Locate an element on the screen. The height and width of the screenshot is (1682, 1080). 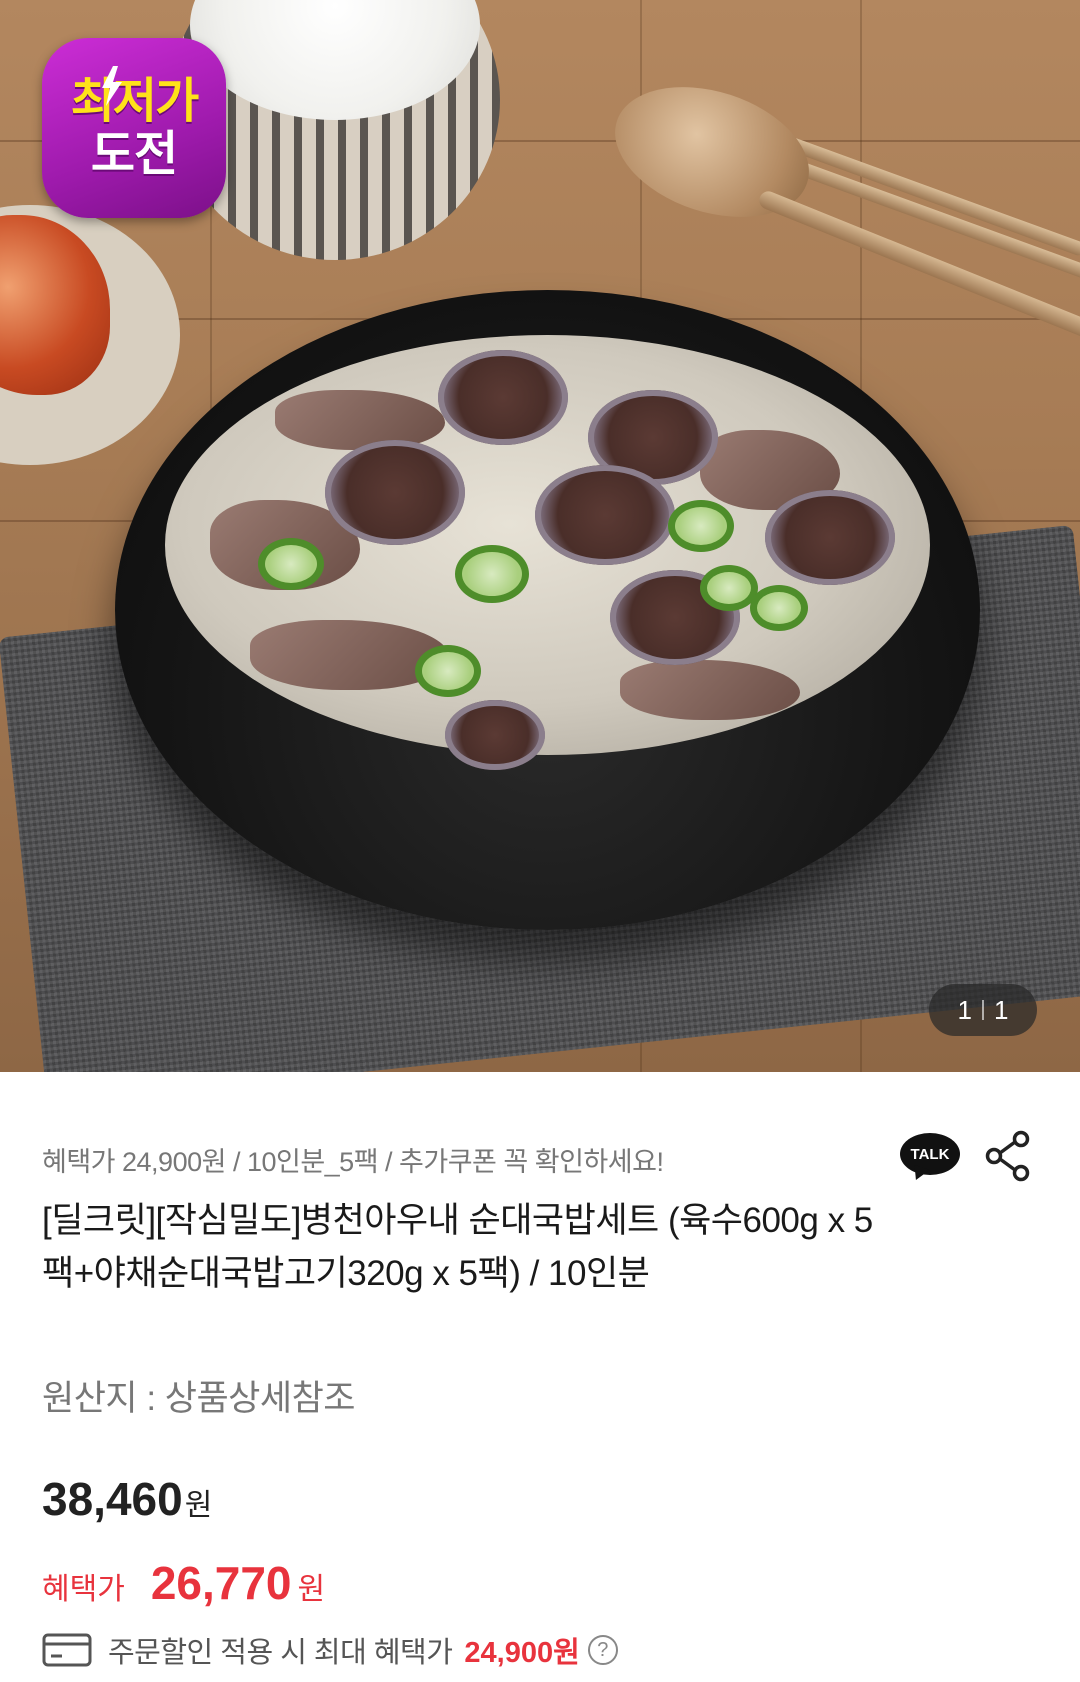
max-benefit-price: 24,900원 is located at coordinates (522, 1653).